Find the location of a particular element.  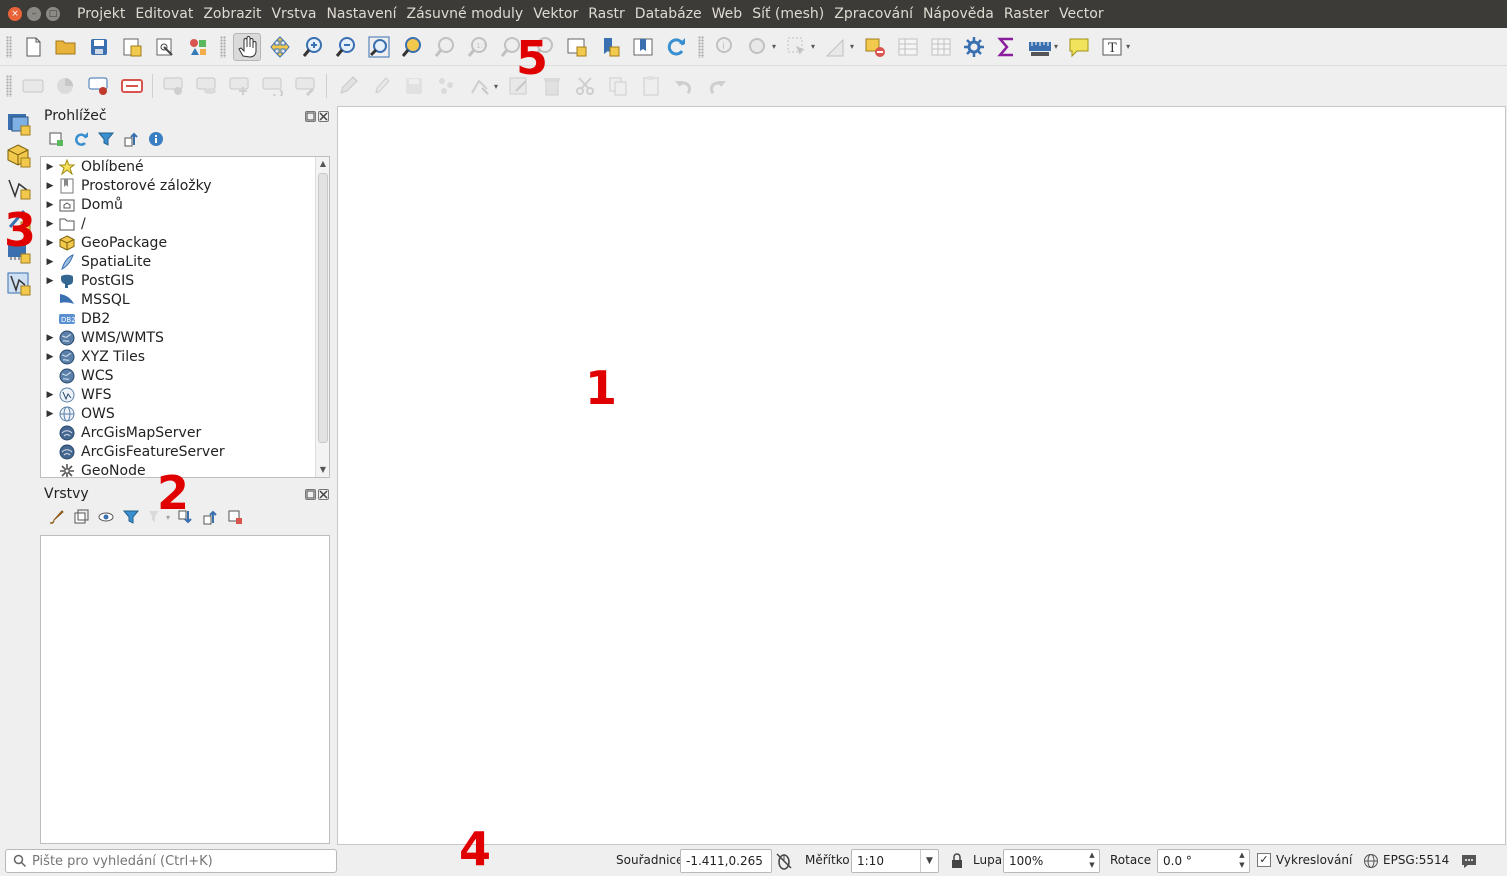

field-calculator-button is located at coordinates (941, 47).